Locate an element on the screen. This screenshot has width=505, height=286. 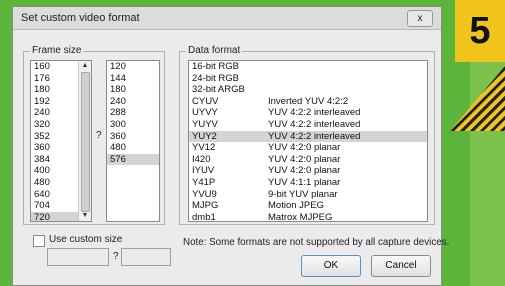
close-icon: x is located at coordinates (420, 18).